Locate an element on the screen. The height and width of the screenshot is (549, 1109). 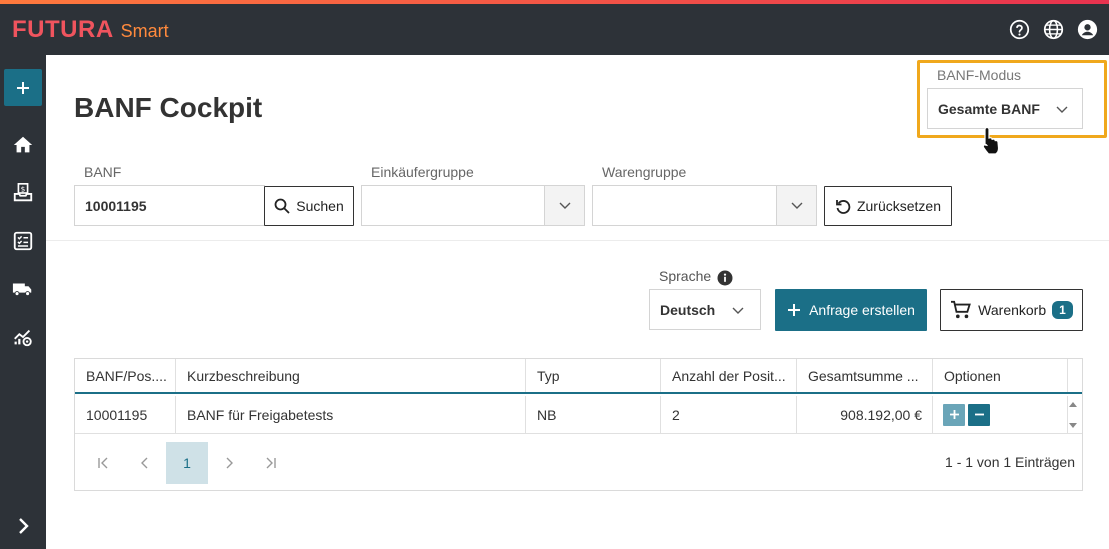
cell-description: BANF für Freigabetests is located at coordinates (351, 414).